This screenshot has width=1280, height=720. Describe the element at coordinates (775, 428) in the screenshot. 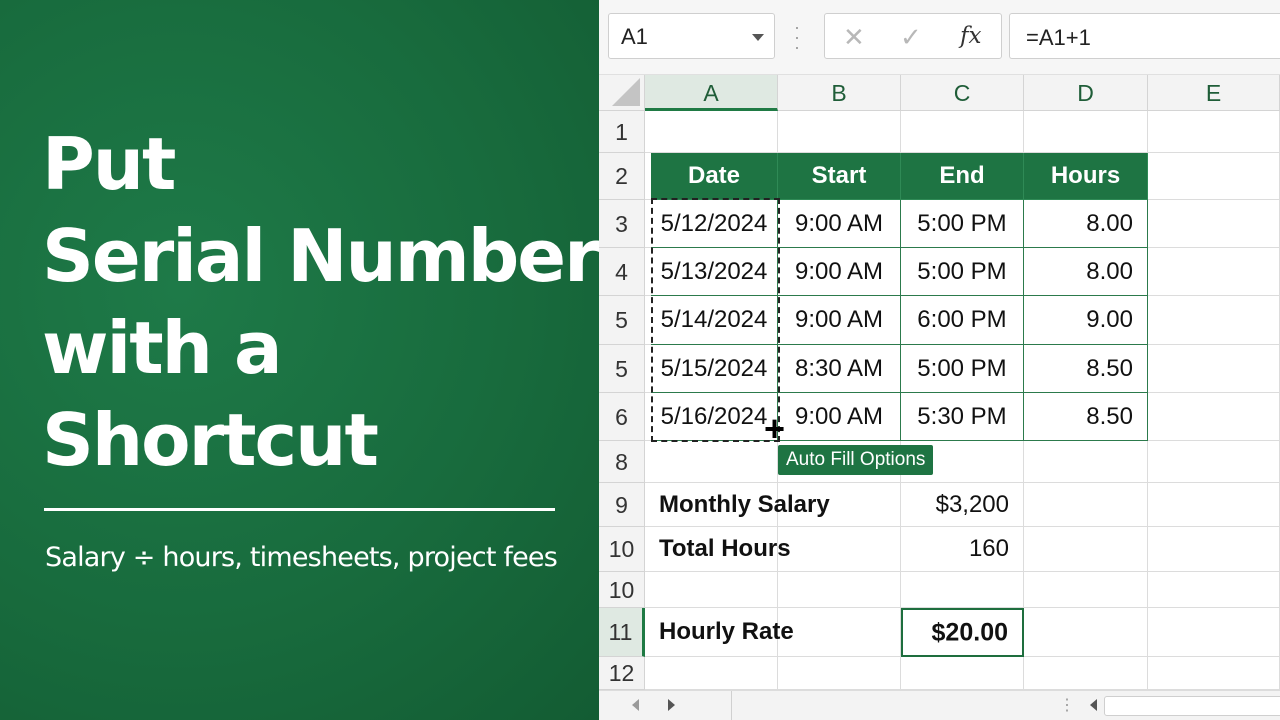

I see `fill-handle-cursor-icon: +` at that location.